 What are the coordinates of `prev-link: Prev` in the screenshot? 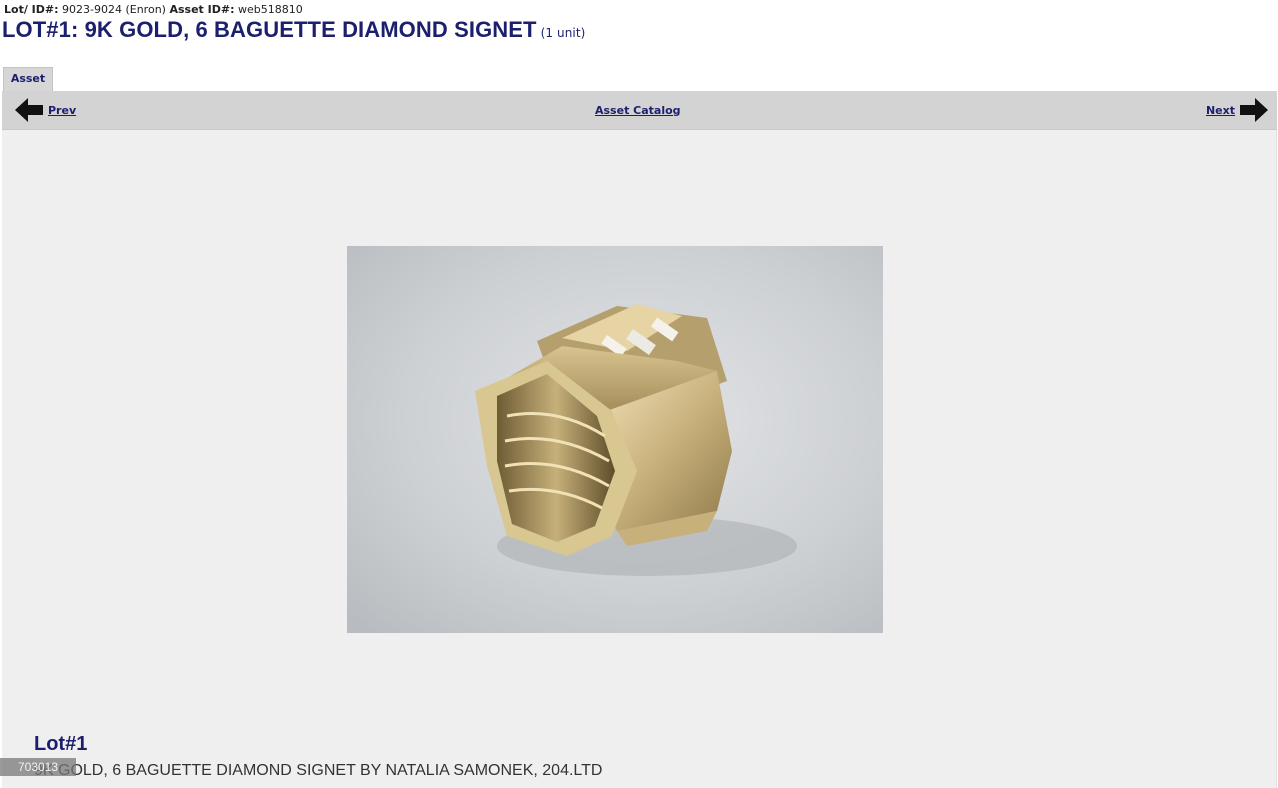 It's located at (45, 110).